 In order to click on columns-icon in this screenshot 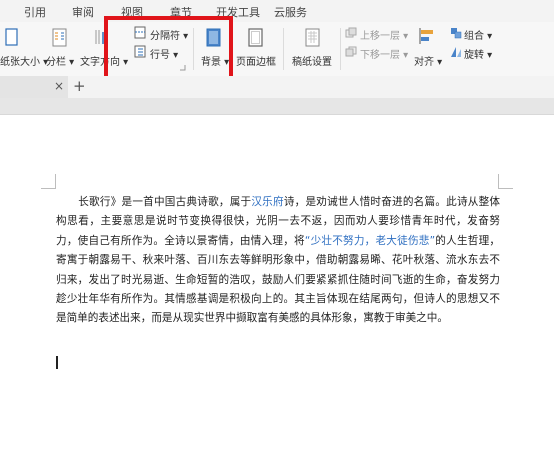, I will do `click(59, 37)`.